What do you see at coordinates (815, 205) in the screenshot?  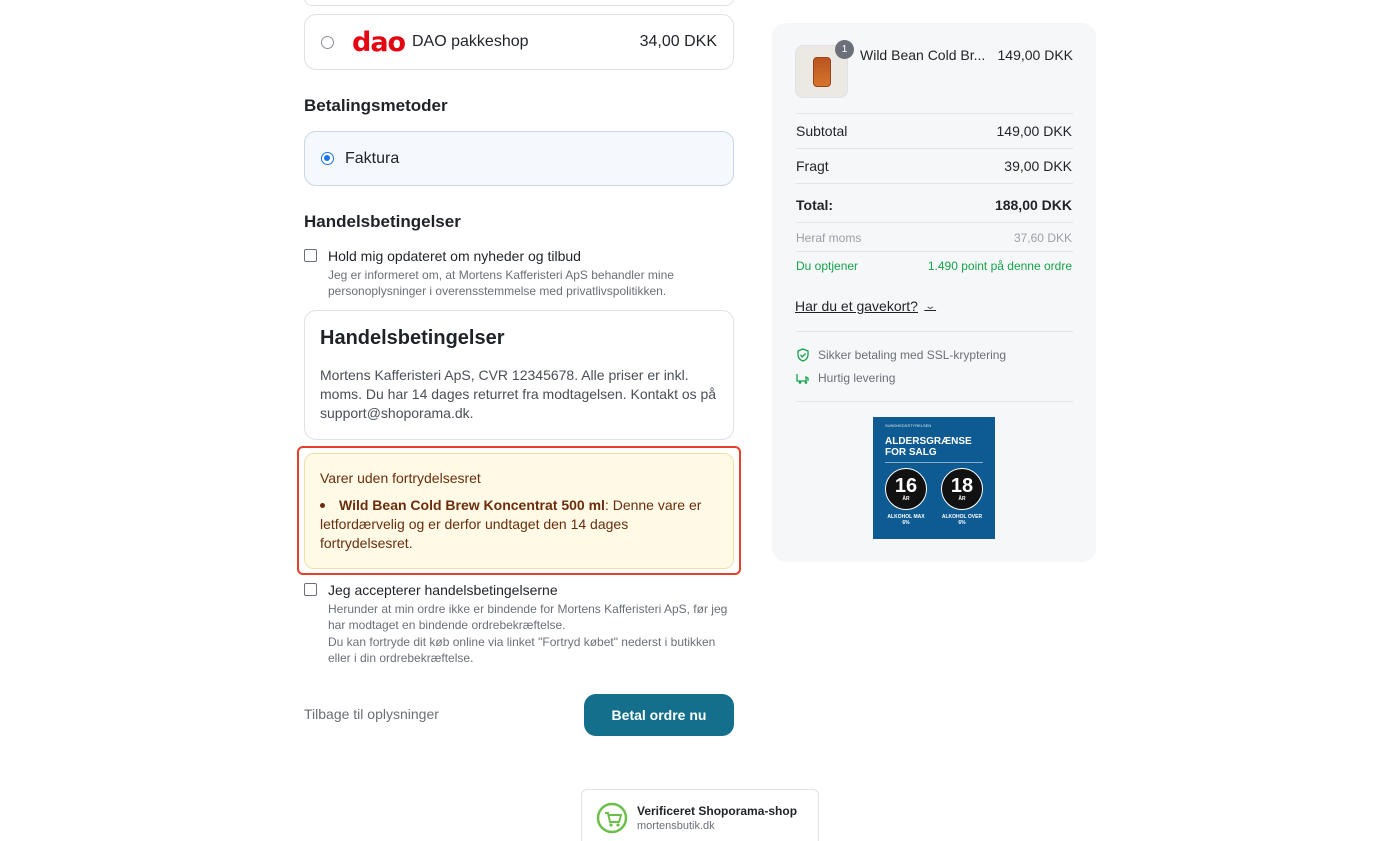 I see `total-label: Total:` at bounding box center [815, 205].